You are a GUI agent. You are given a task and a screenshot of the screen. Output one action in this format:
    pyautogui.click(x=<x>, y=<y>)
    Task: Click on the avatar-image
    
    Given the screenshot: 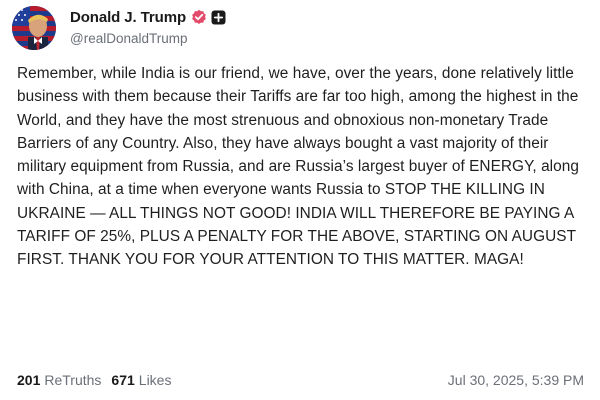 What is the action you would take?
    pyautogui.click(x=34, y=28)
    